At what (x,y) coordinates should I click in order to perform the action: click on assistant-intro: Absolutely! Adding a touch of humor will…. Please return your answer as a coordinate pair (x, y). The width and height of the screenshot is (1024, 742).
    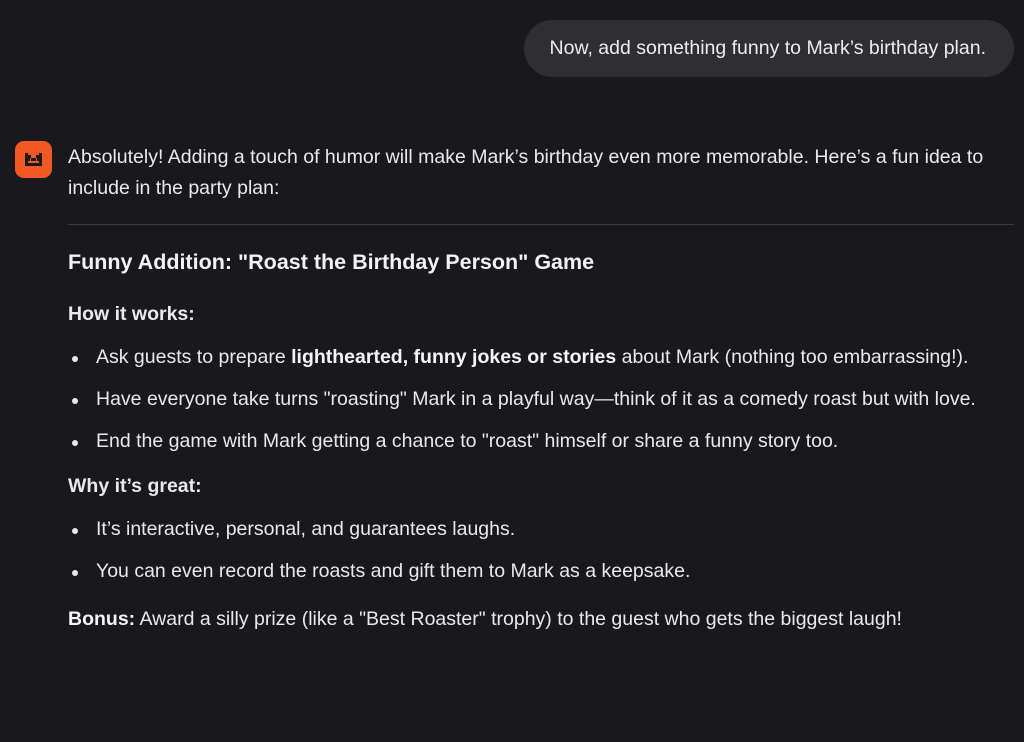
    Looking at the image, I should click on (526, 172).